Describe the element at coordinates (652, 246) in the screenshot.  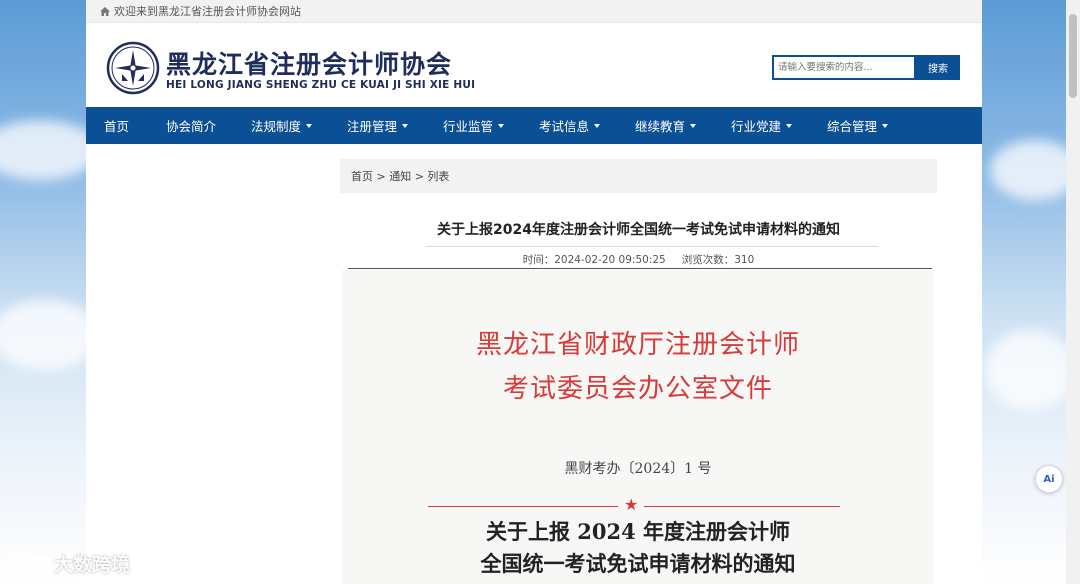
I see `title-divider` at that location.